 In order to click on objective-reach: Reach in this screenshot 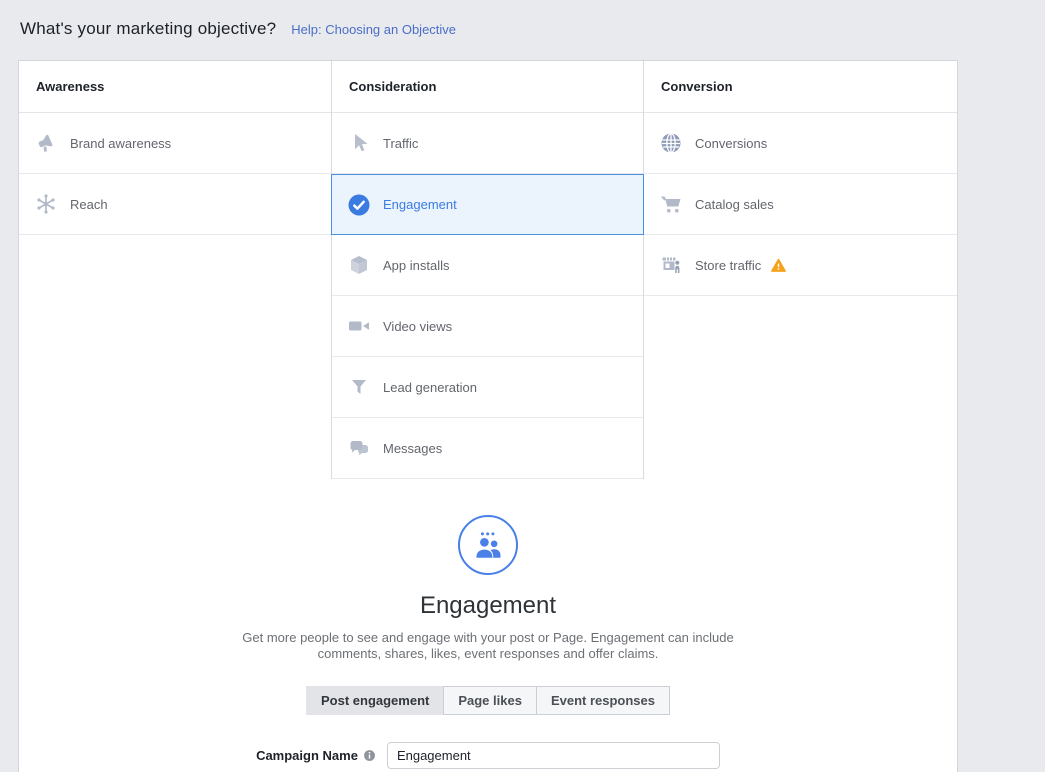, I will do `click(175, 204)`.